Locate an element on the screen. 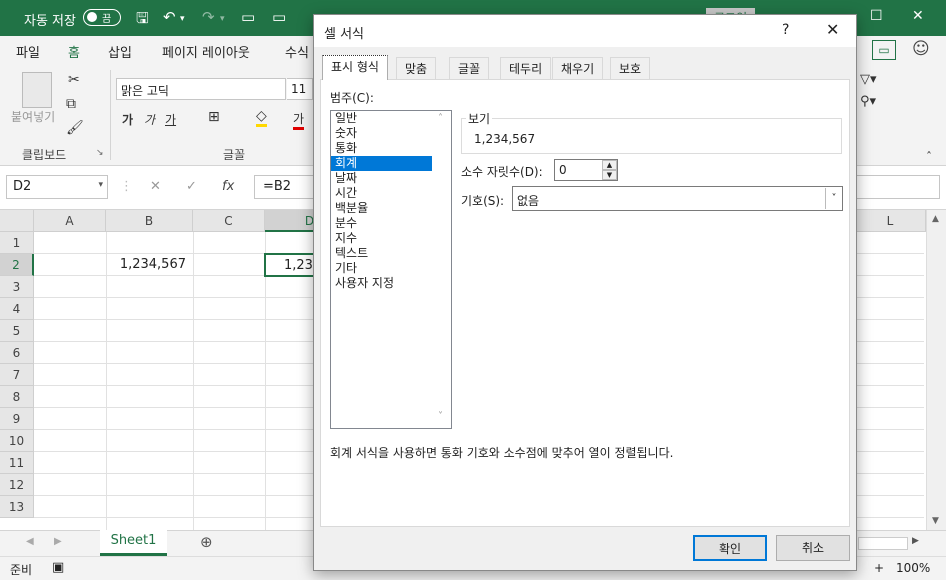 The width and height of the screenshot is (946, 580). next-sheet-icon: ▶ is located at coordinates (58, 541).